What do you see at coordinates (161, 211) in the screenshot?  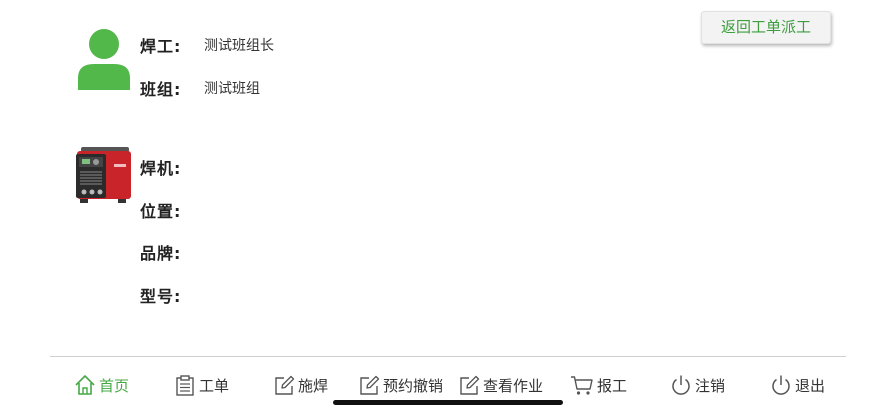 I see `position-label: 位置:` at bounding box center [161, 211].